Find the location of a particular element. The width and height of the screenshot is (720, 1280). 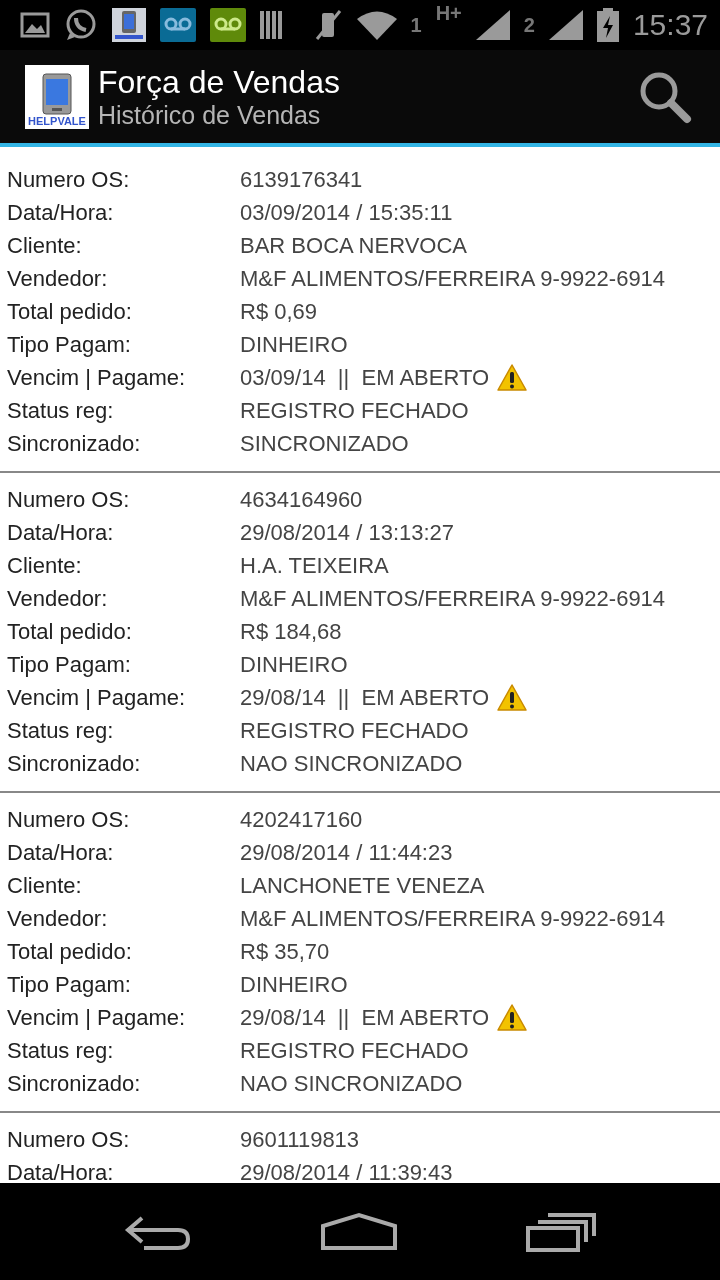

field-value: 29/08/2014 / 11:44:23 is located at coordinates (346, 852).